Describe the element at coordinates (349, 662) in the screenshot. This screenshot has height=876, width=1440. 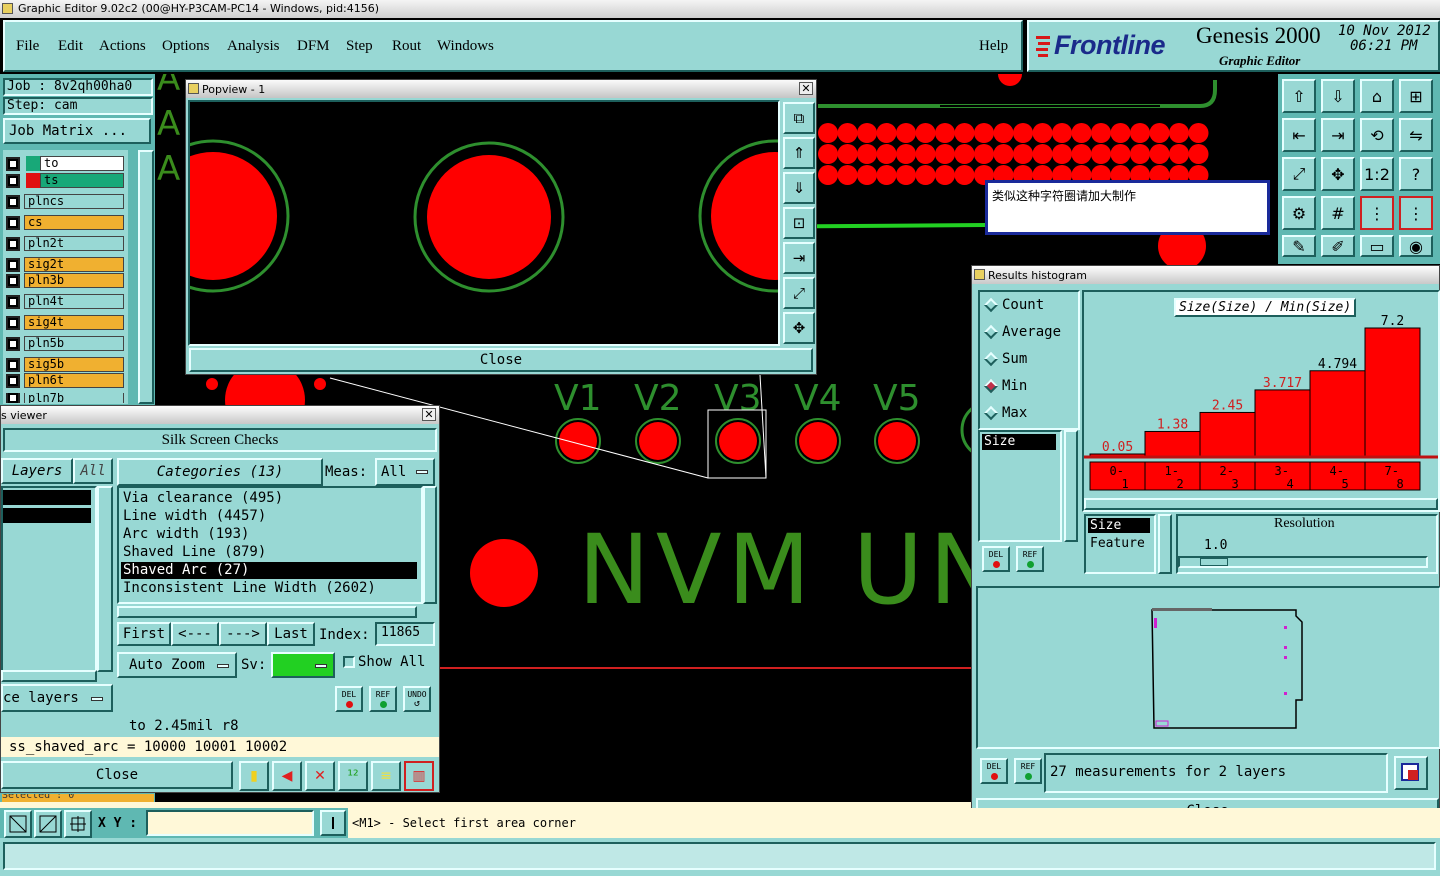
I see `show-all-checkbox` at that location.